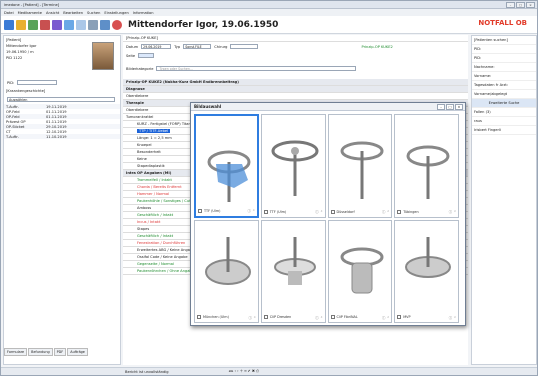 The image size is (538, 376). Describe the element at coordinates (504, 85) in the screenshot. I see `search-field-tagesdaten: Tagesdaten fr Arzt:` at that location.